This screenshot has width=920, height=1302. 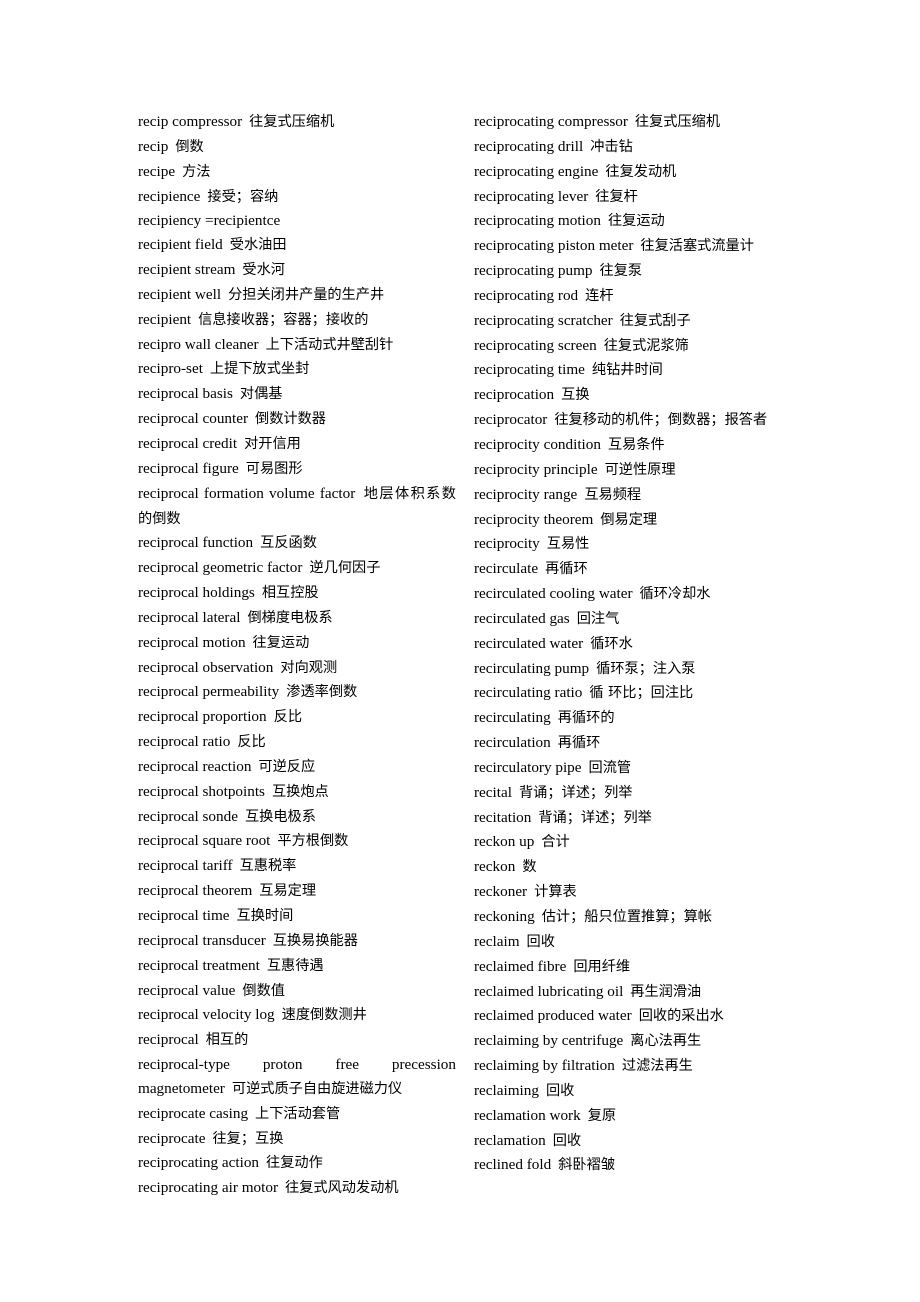 I want to click on entry-definition-zh: 循 环比；回注比, so click(x=641, y=693).